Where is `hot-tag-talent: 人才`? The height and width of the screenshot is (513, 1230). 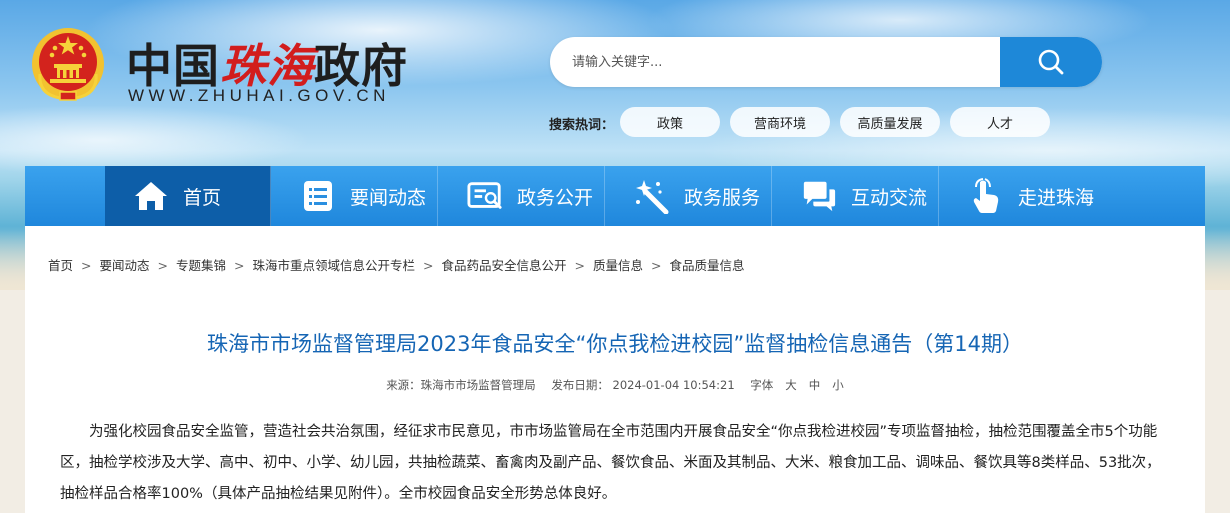 hot-tag-talent: 人才 is located at coordinates (1000, 122).